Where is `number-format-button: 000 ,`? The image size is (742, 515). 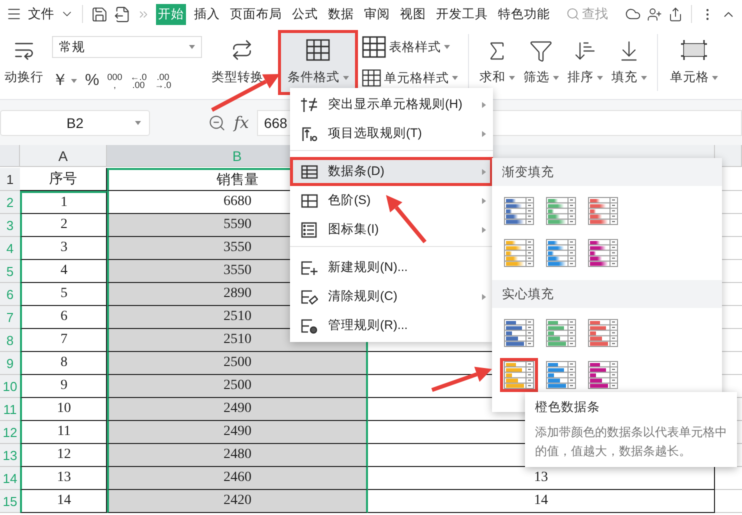
number-format-button: 000 , is located at coordinates (114, 81).